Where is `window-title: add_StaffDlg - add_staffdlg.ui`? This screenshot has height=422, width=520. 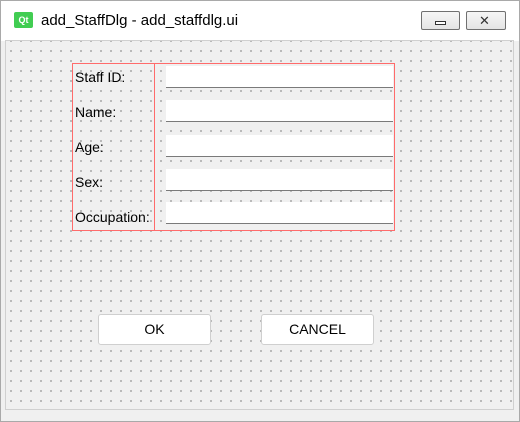 window-title: add_StaffDlg - add_staffdlg.ui is located at coordinates (140, 20).